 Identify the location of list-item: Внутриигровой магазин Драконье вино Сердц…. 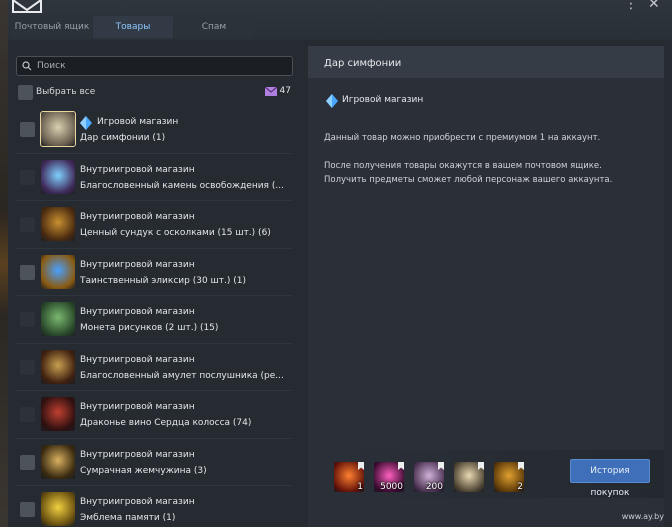
(154, 415).